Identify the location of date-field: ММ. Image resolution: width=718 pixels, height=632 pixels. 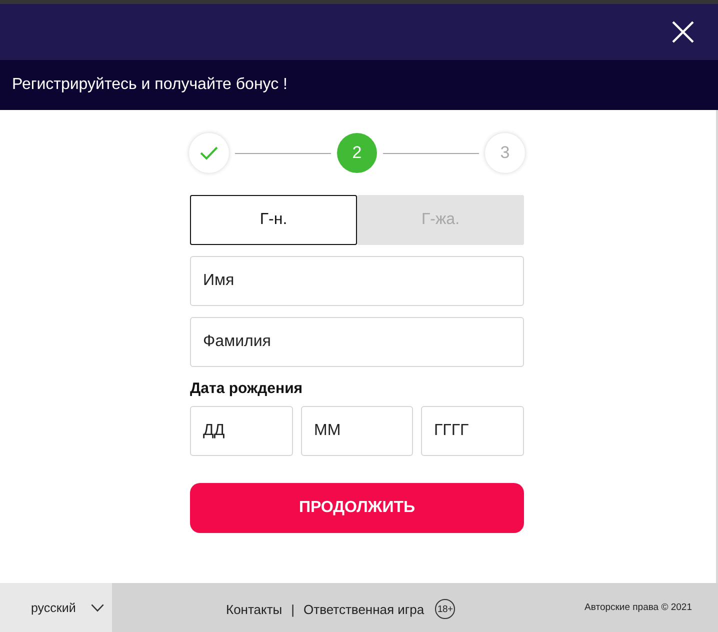
(357, 431).